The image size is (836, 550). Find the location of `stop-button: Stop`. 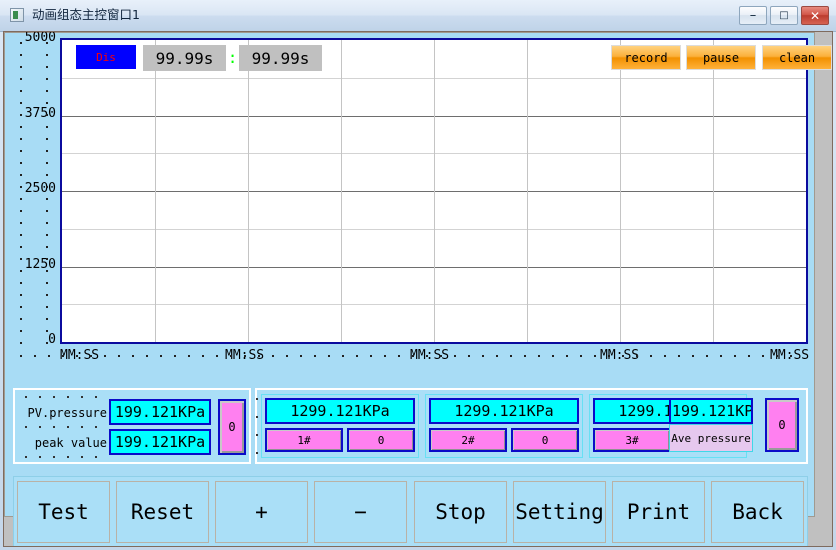

stop-button: Stop is located at coordinates (460, 512).